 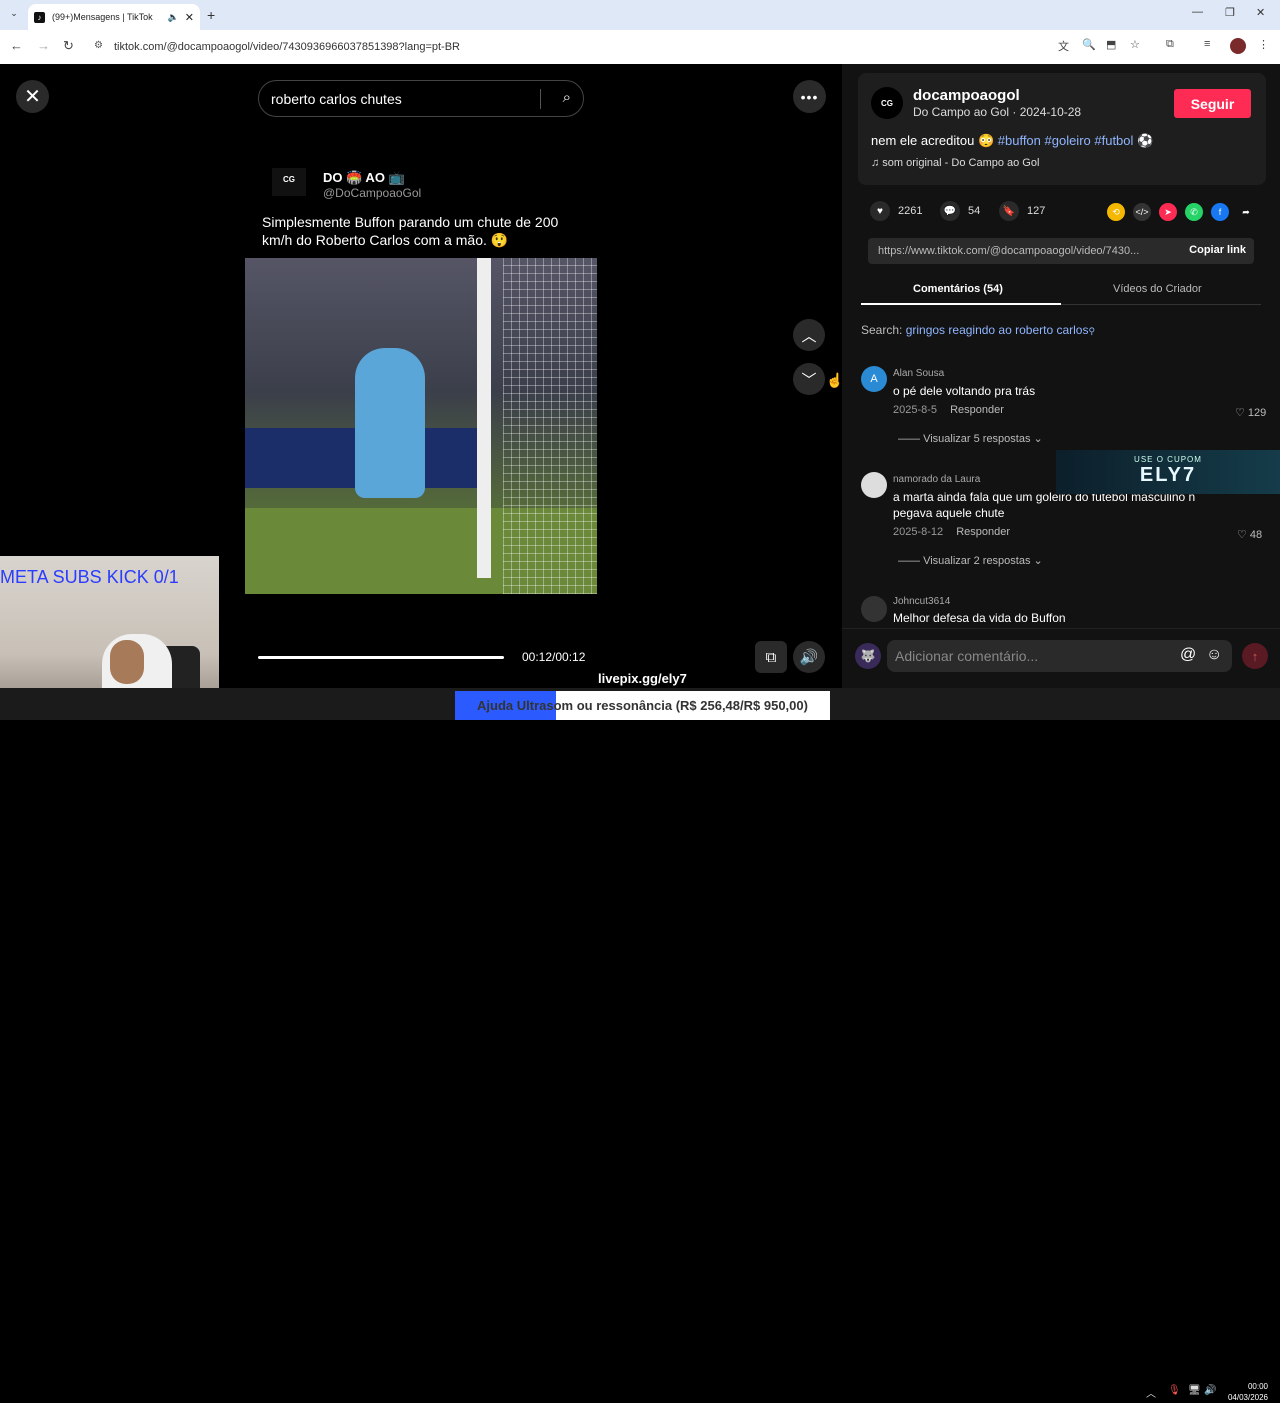 What do you see at coordinates (1157, 289) in the screenshot?
I see `tab-creator-videos: Vídeos do Criador` at bounding box center [1157, 289].